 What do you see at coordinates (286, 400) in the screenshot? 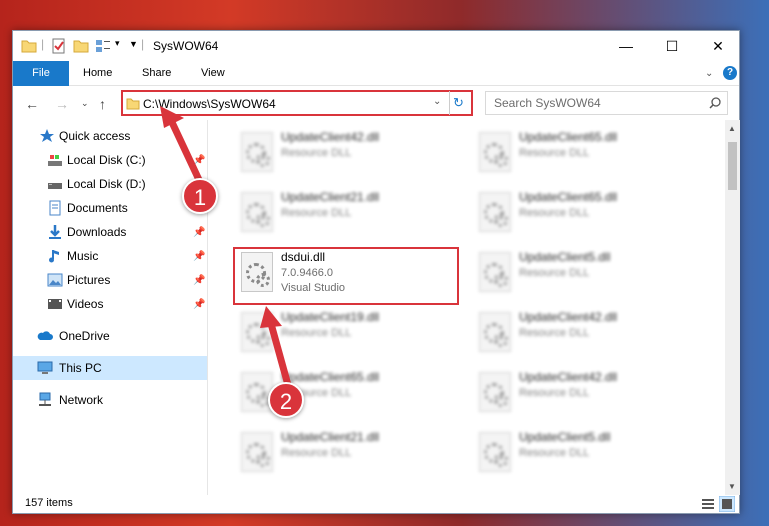
I see `step-2-badge: 2` at bounding box center [286, 400].